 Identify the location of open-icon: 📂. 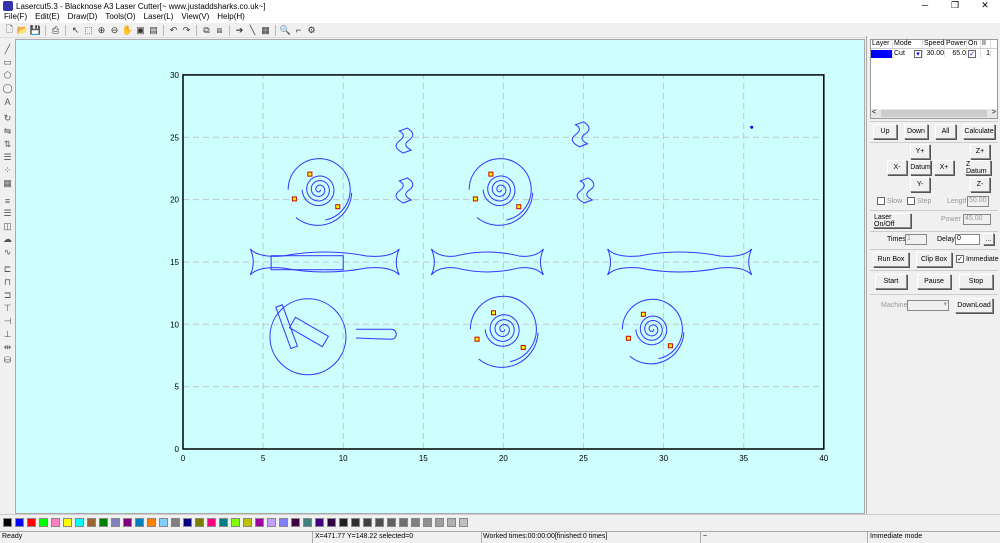
(22, 30).